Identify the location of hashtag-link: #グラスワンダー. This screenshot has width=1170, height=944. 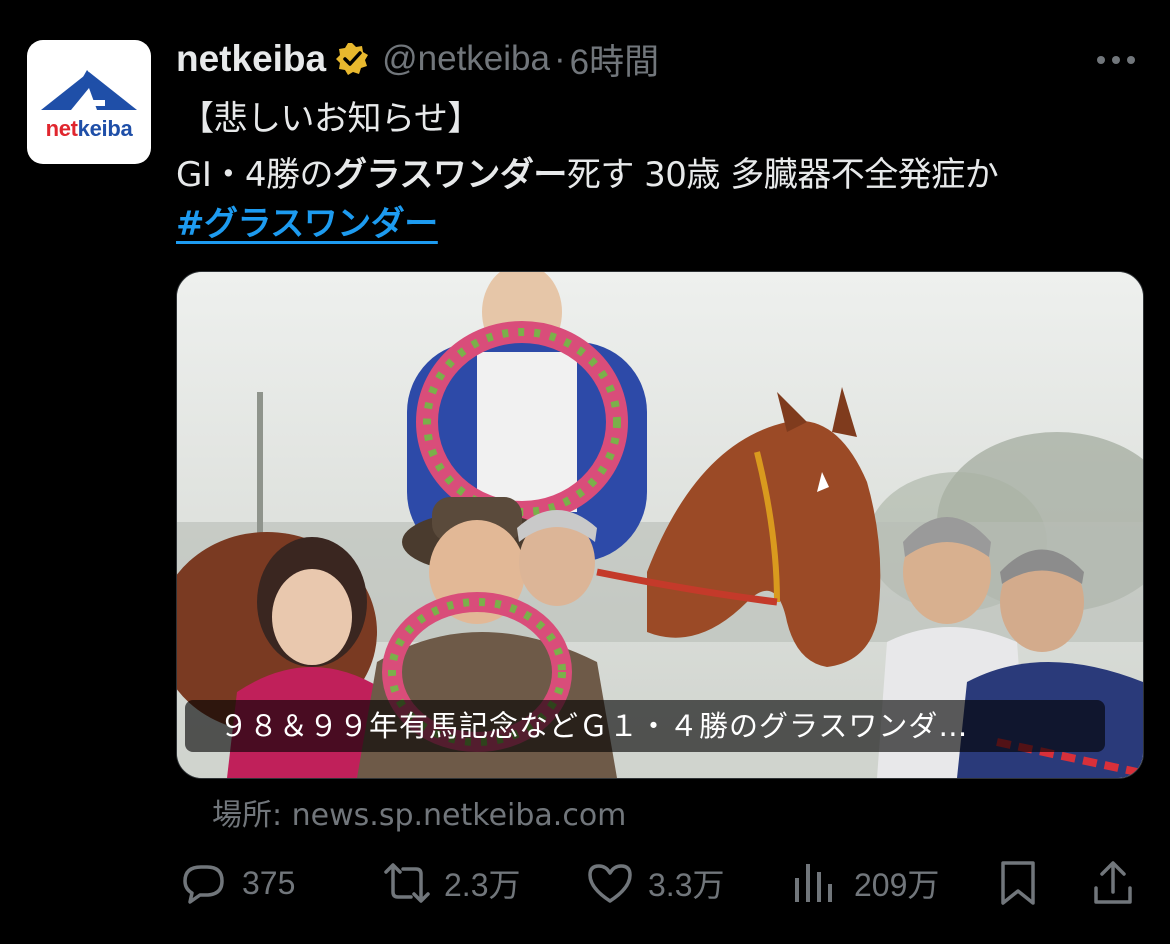
(307, 220).